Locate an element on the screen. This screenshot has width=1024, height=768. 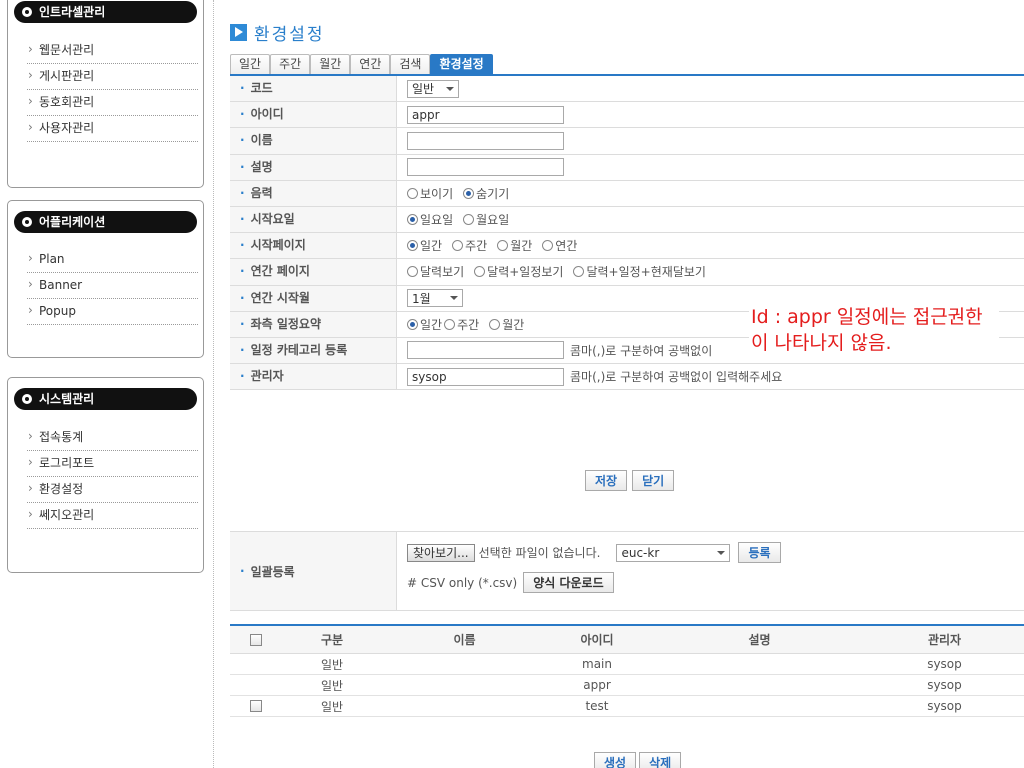
bulk-label: 일괄등록 is located at coordinates (313, 571).